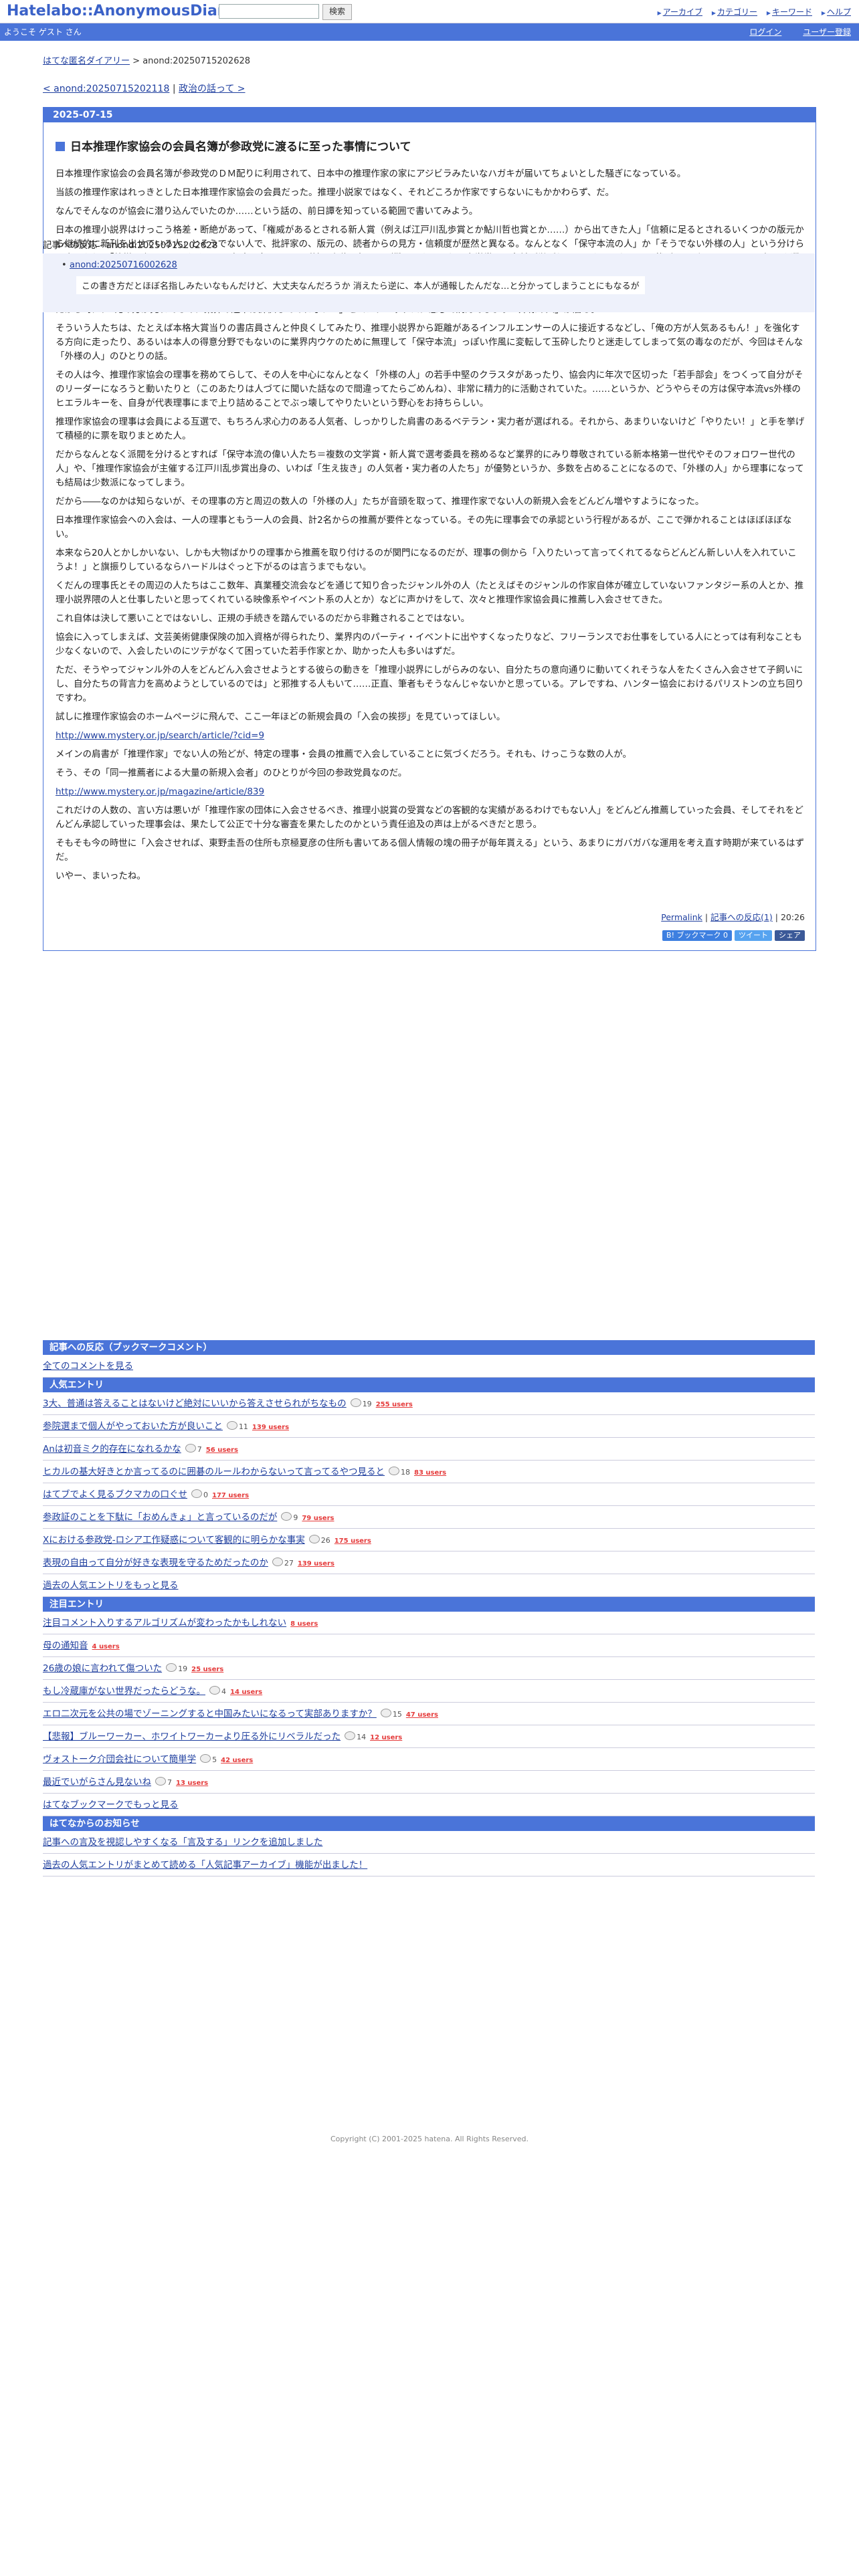 This screenshot has width=859, height=2576. What do you see at coordinates (106, 89) in the screenshot?
I see `prev-entry-link: < anond:20250715202118` at bounding box center [106, 89].